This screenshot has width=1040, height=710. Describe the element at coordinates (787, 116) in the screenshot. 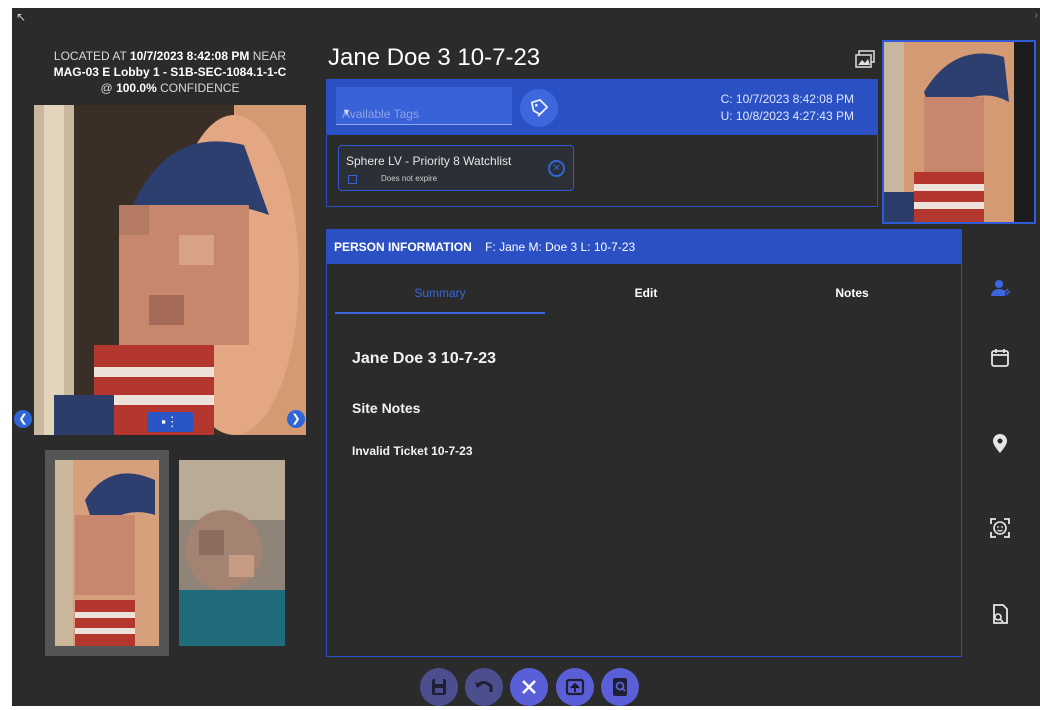

I see `updated-timestamp: U: 10/8/2023 4:27:43 PM` at that location.